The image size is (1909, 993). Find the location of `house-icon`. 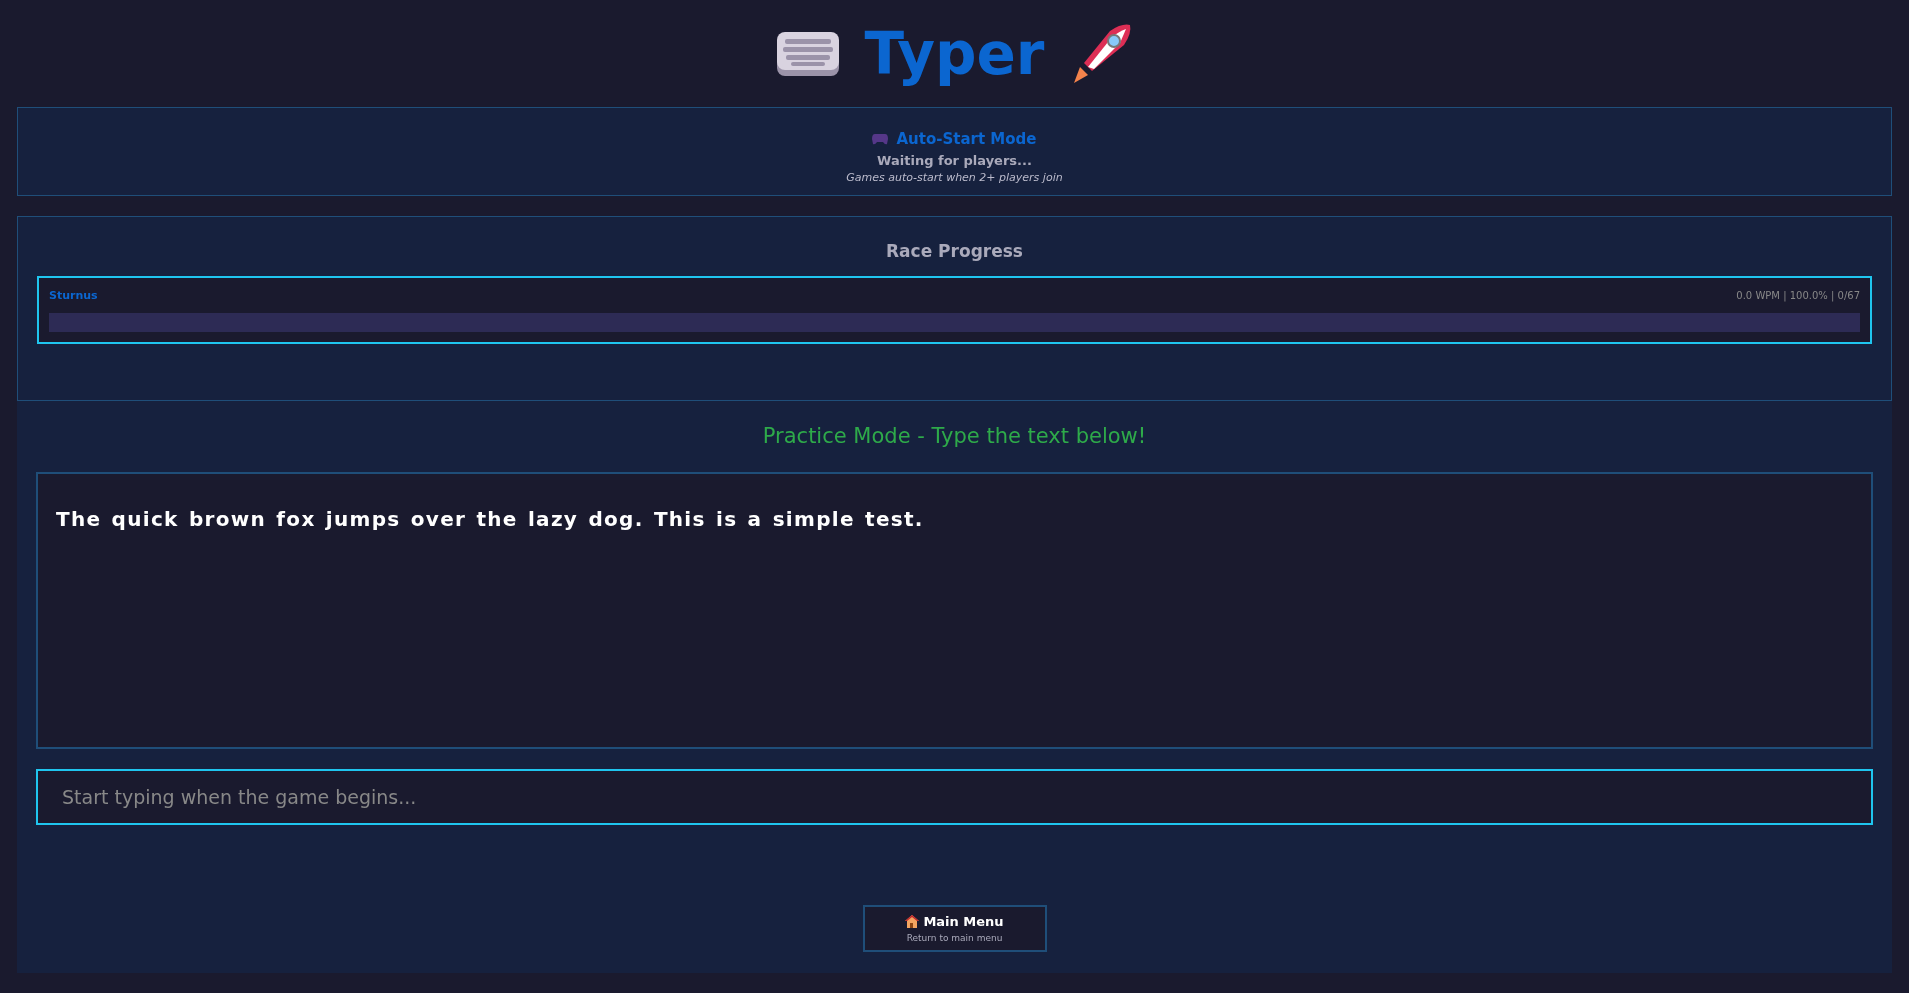

house-icon is located at coordinates (912, 922).